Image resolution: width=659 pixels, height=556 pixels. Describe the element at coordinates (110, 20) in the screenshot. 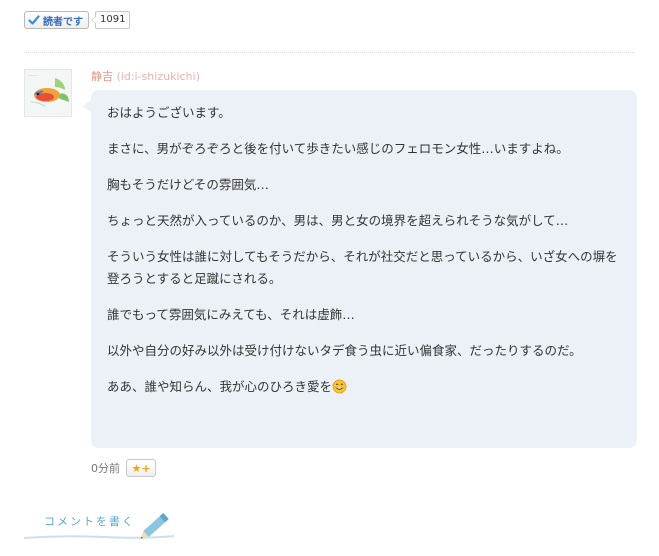

I see `reader-count: 1091` at that location.